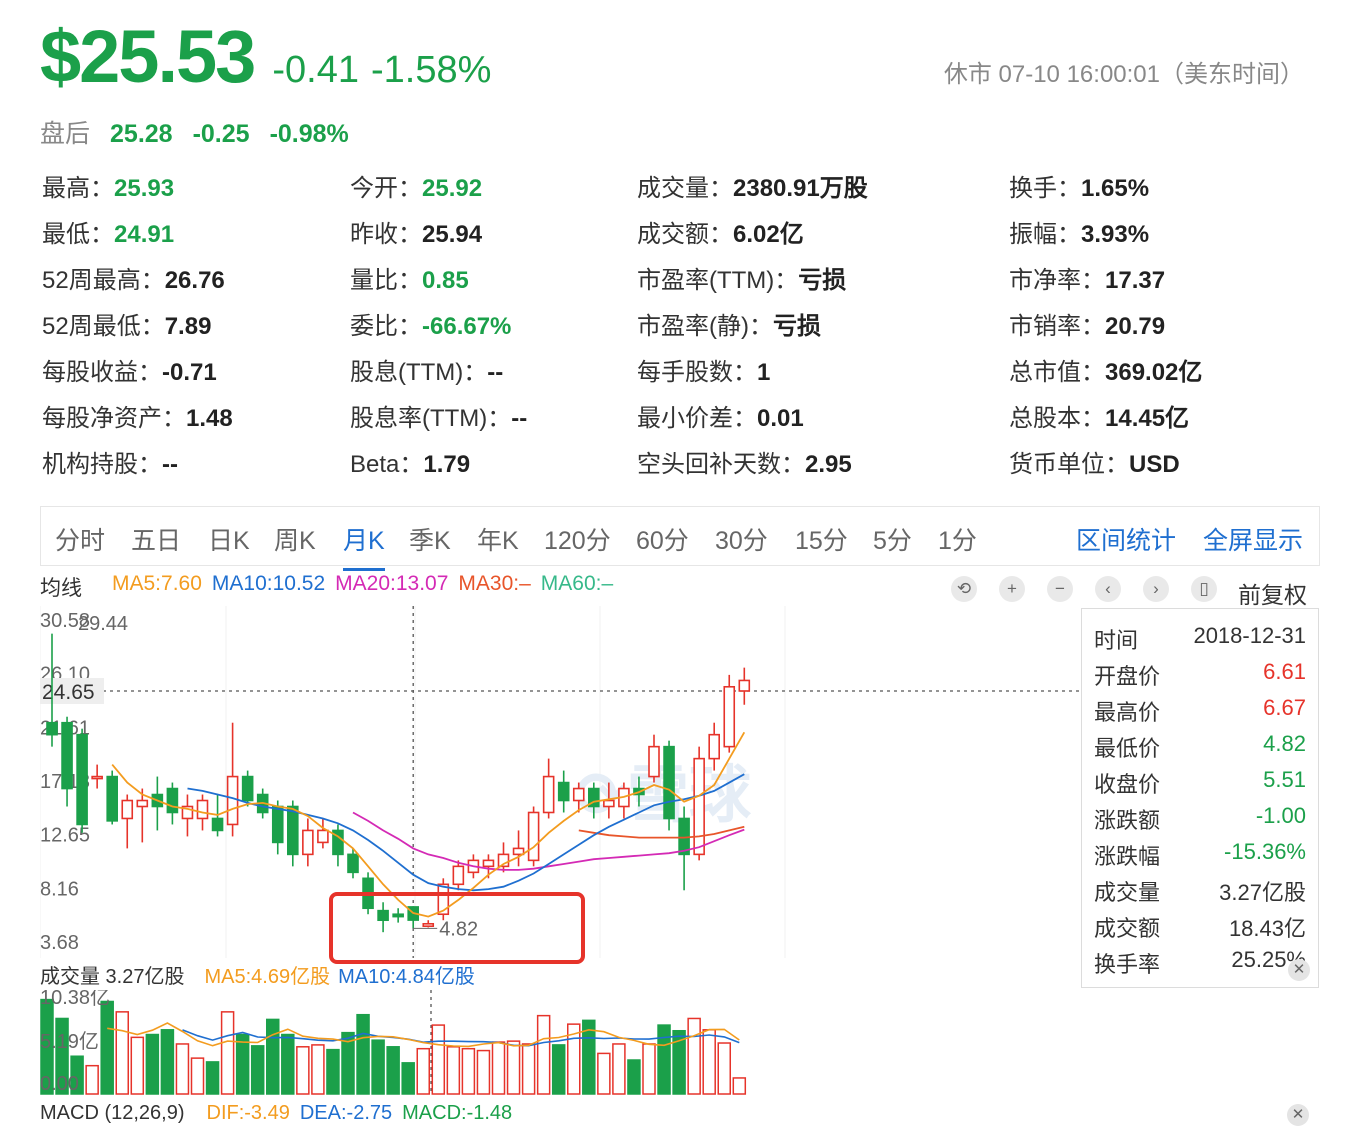 This screenshot has height=1134, width=1350. What do you see at coordinates (80, 539) in the screenshot?
I see `tab-0: 分时` at bounding box center [80, 539].